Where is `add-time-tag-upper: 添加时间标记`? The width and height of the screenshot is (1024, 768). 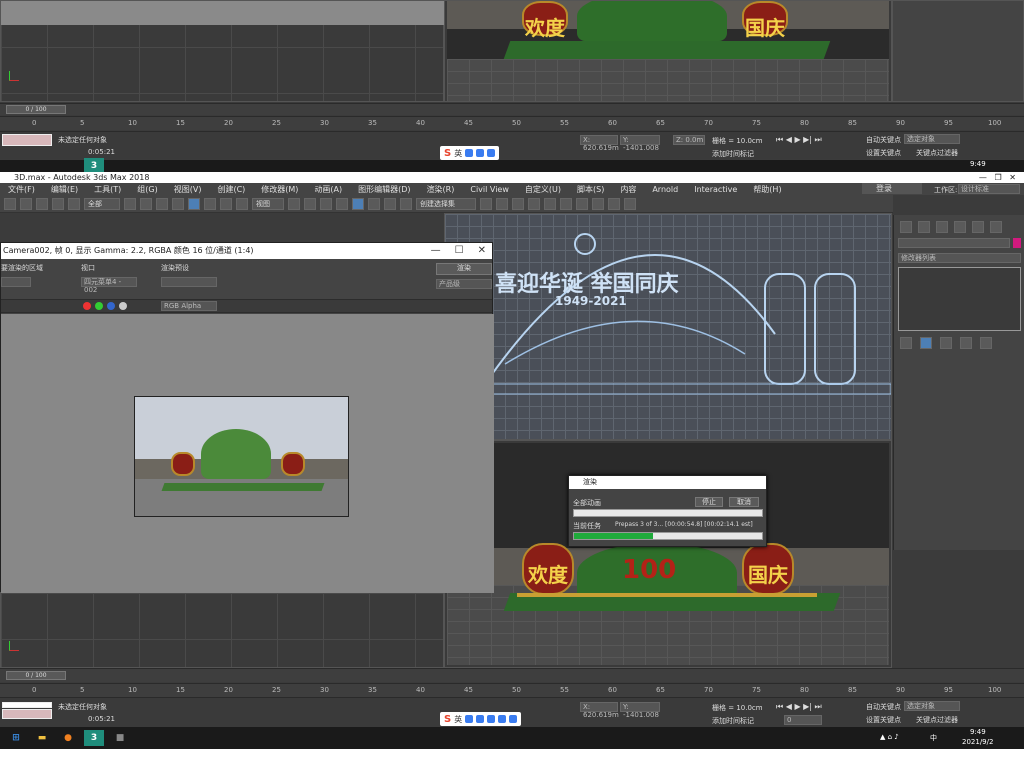
add-time-tag-upper: 添加时间标记 is located at coordinates (733, 154).